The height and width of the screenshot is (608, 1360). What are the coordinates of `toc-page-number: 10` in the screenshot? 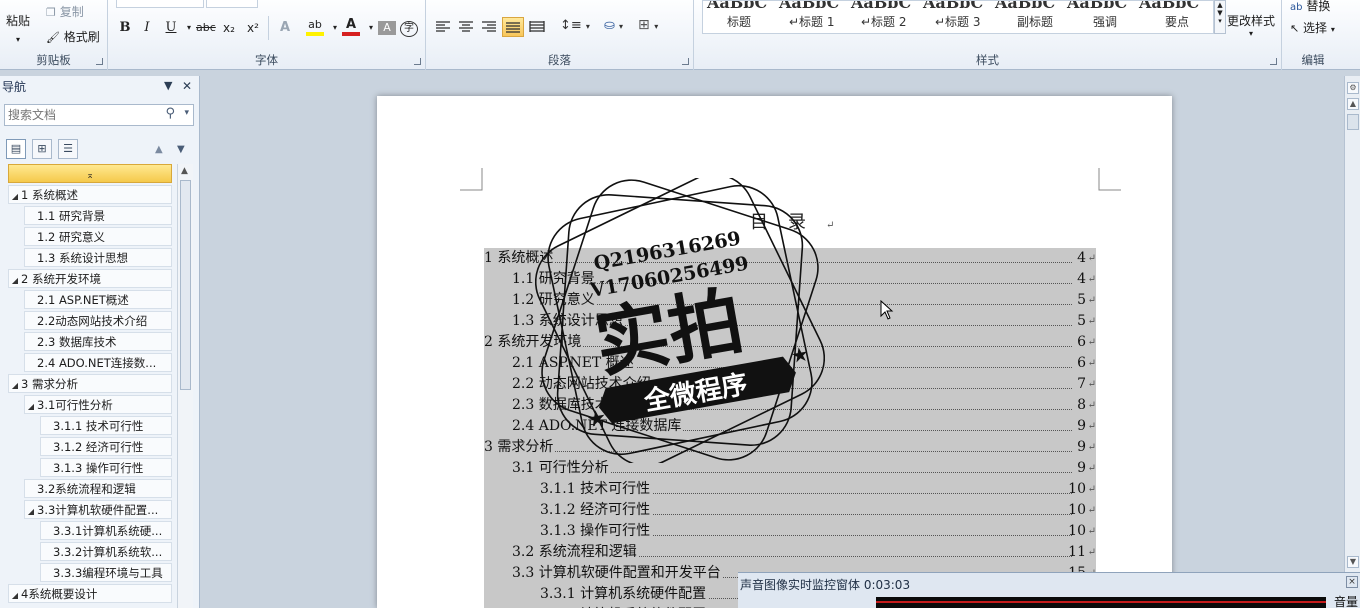 It's located at (1077, 531).